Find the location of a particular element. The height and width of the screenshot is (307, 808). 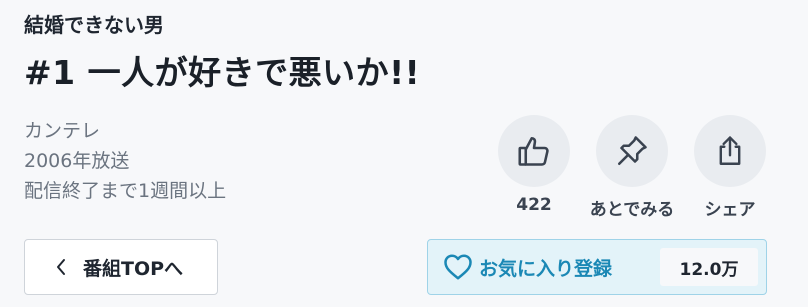

thumbs-up-icon is located at coordinates (534, 151).